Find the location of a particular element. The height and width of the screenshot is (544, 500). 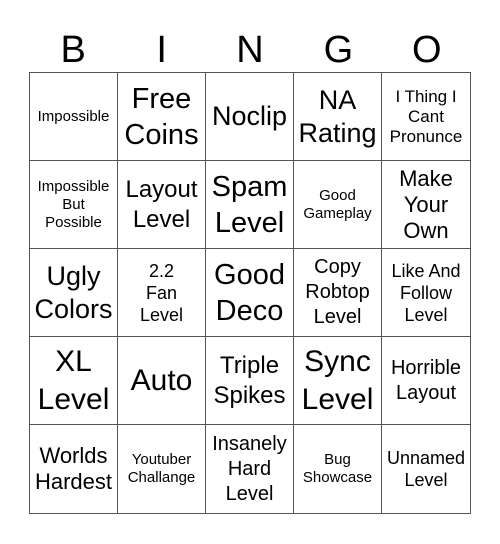

bingo-cell: Youtuber Challange is located at coordinates (162, 469).